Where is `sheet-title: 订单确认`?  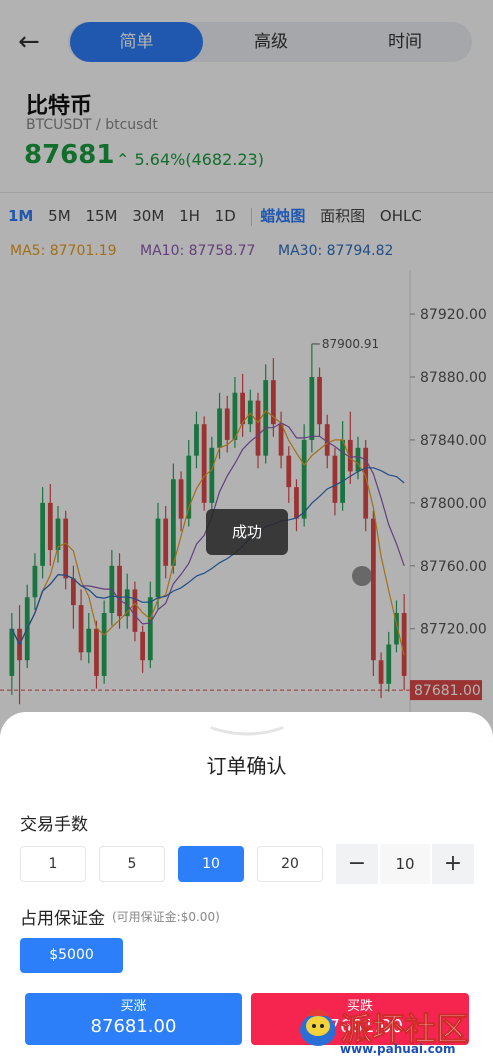 sheet-title: 订单确认 is located at coordinates (246, 766).